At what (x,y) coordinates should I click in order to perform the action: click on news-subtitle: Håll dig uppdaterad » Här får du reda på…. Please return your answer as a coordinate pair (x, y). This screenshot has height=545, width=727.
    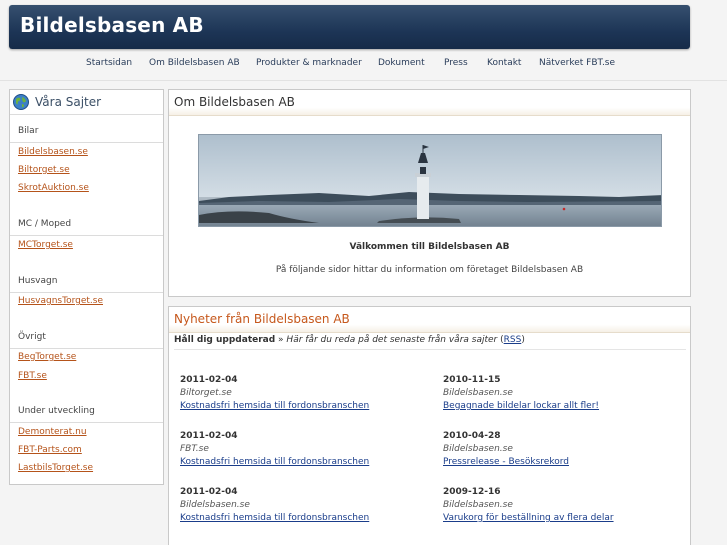
    Looking at the image, I should click on (349, 340).